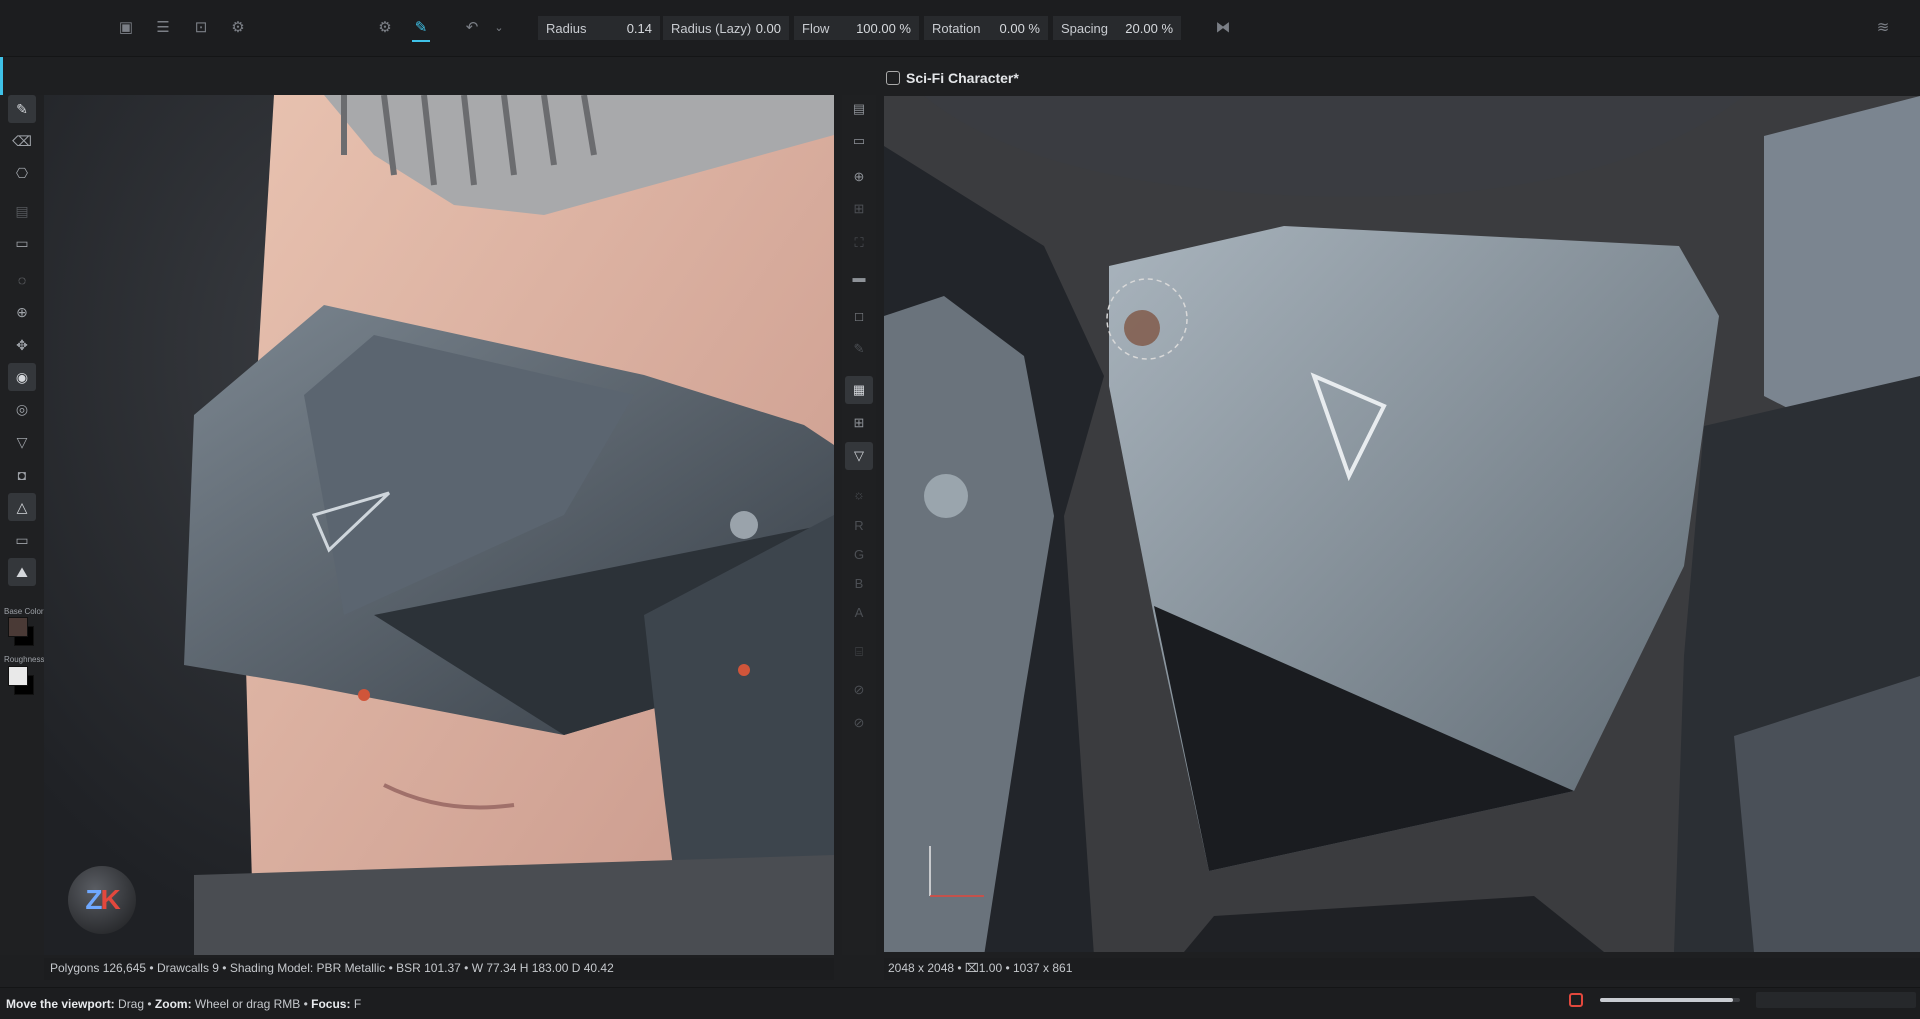 The width and height of the screenshot is (1920, 1019). What do you see at coordinates (1666, 1000) in the screenshot?
I see `progress-fill` at bounding box center [1666, 1000].